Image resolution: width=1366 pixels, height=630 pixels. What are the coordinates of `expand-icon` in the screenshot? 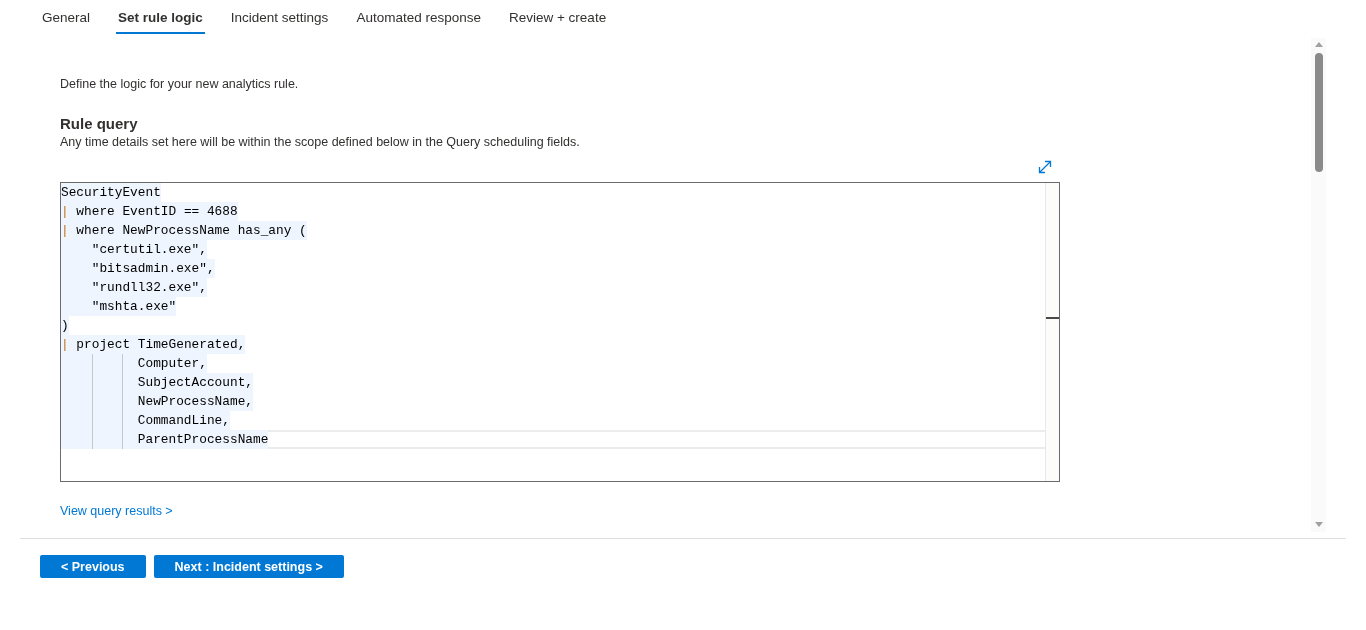 It's located at (1045, 167).